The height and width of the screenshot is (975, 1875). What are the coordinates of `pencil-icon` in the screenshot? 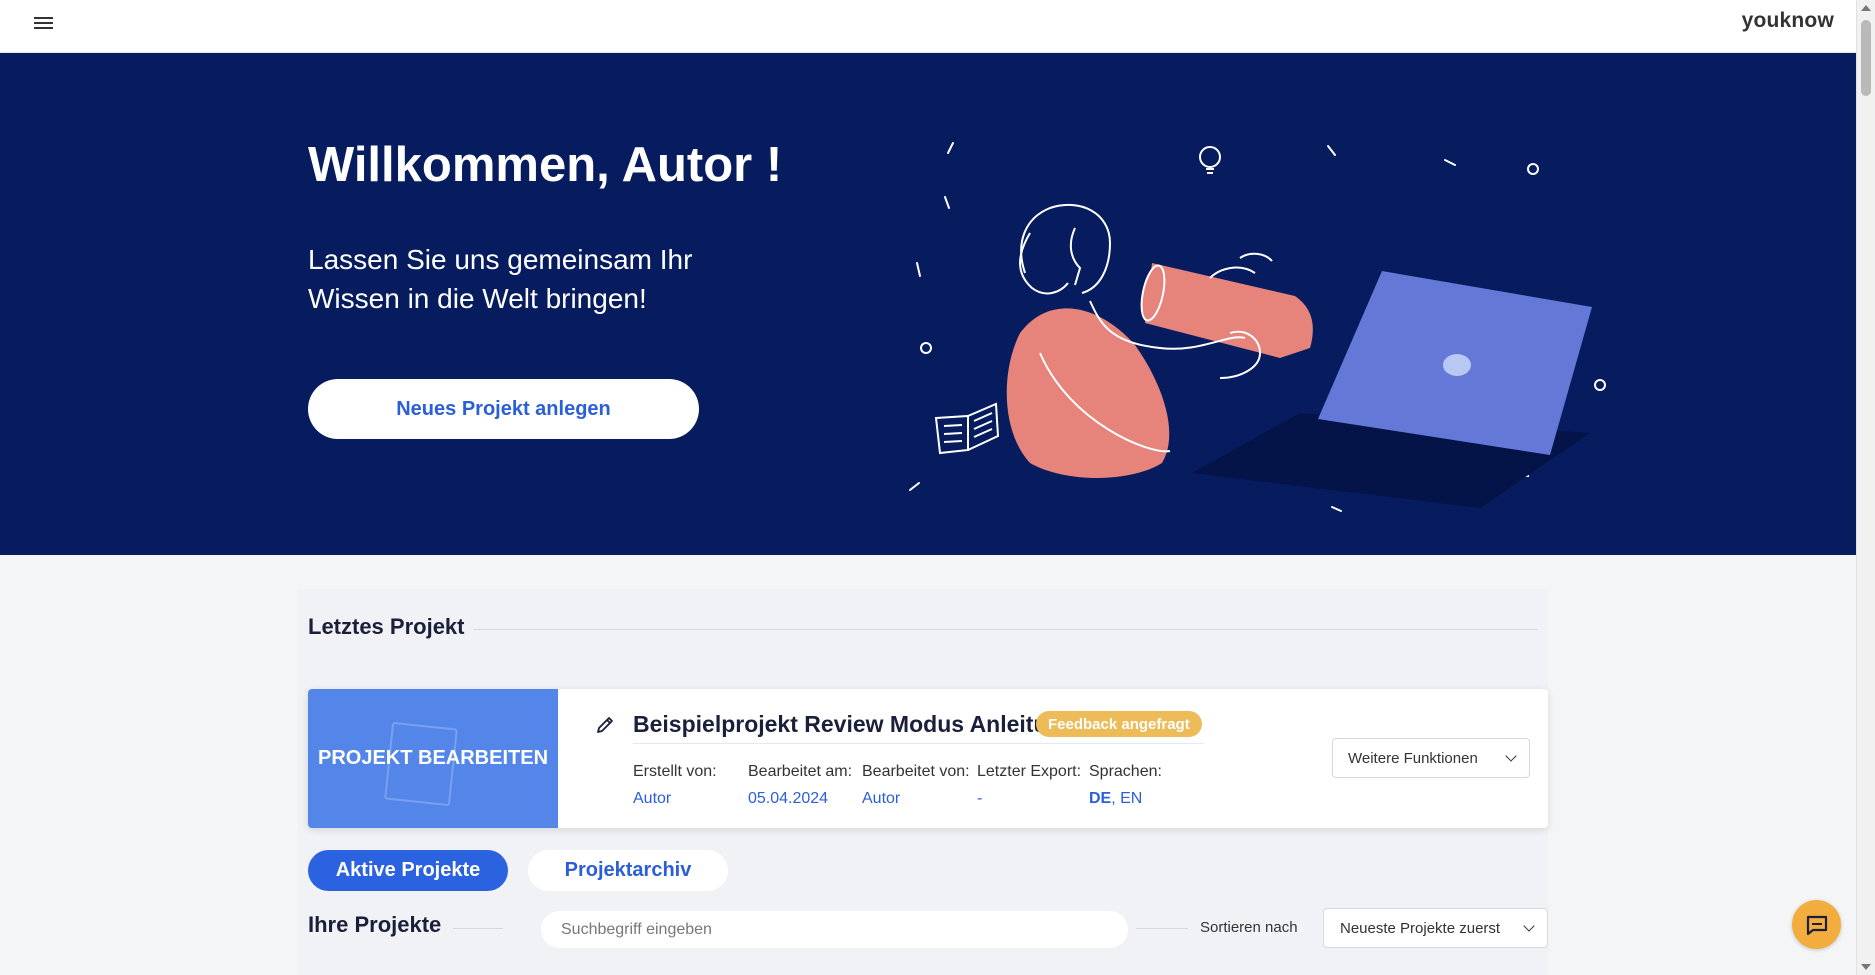 It's located at (605, 725).